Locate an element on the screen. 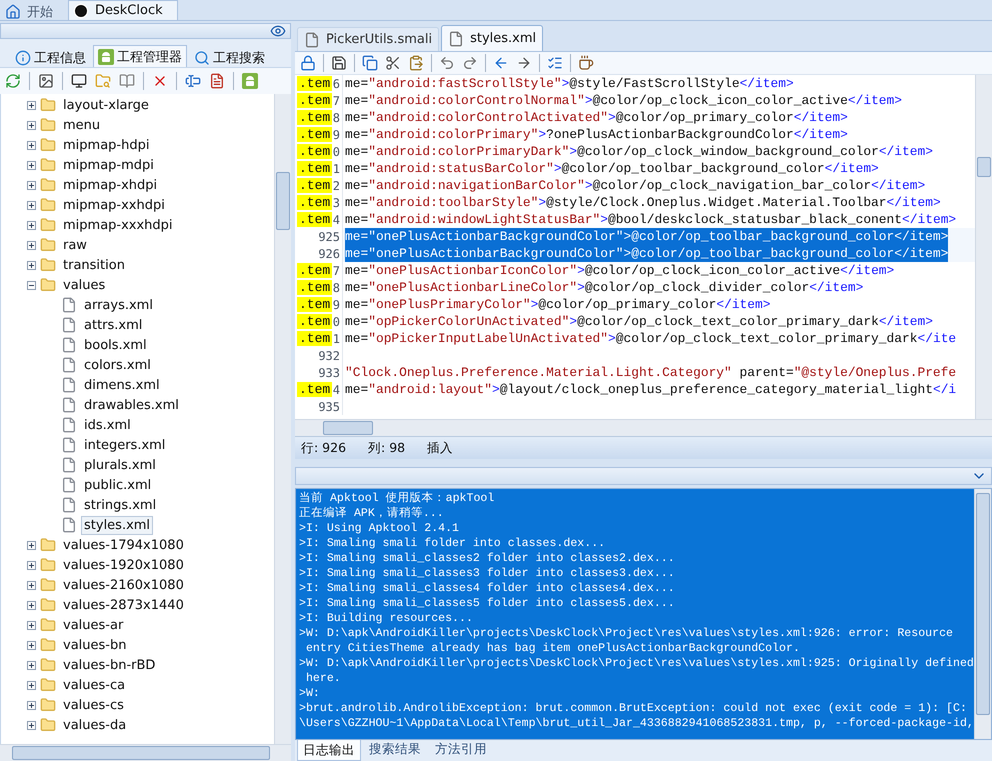 The height and width of the screenshot is (761, 992). tree-item: ids.xml is located at coordinates (107, 425).